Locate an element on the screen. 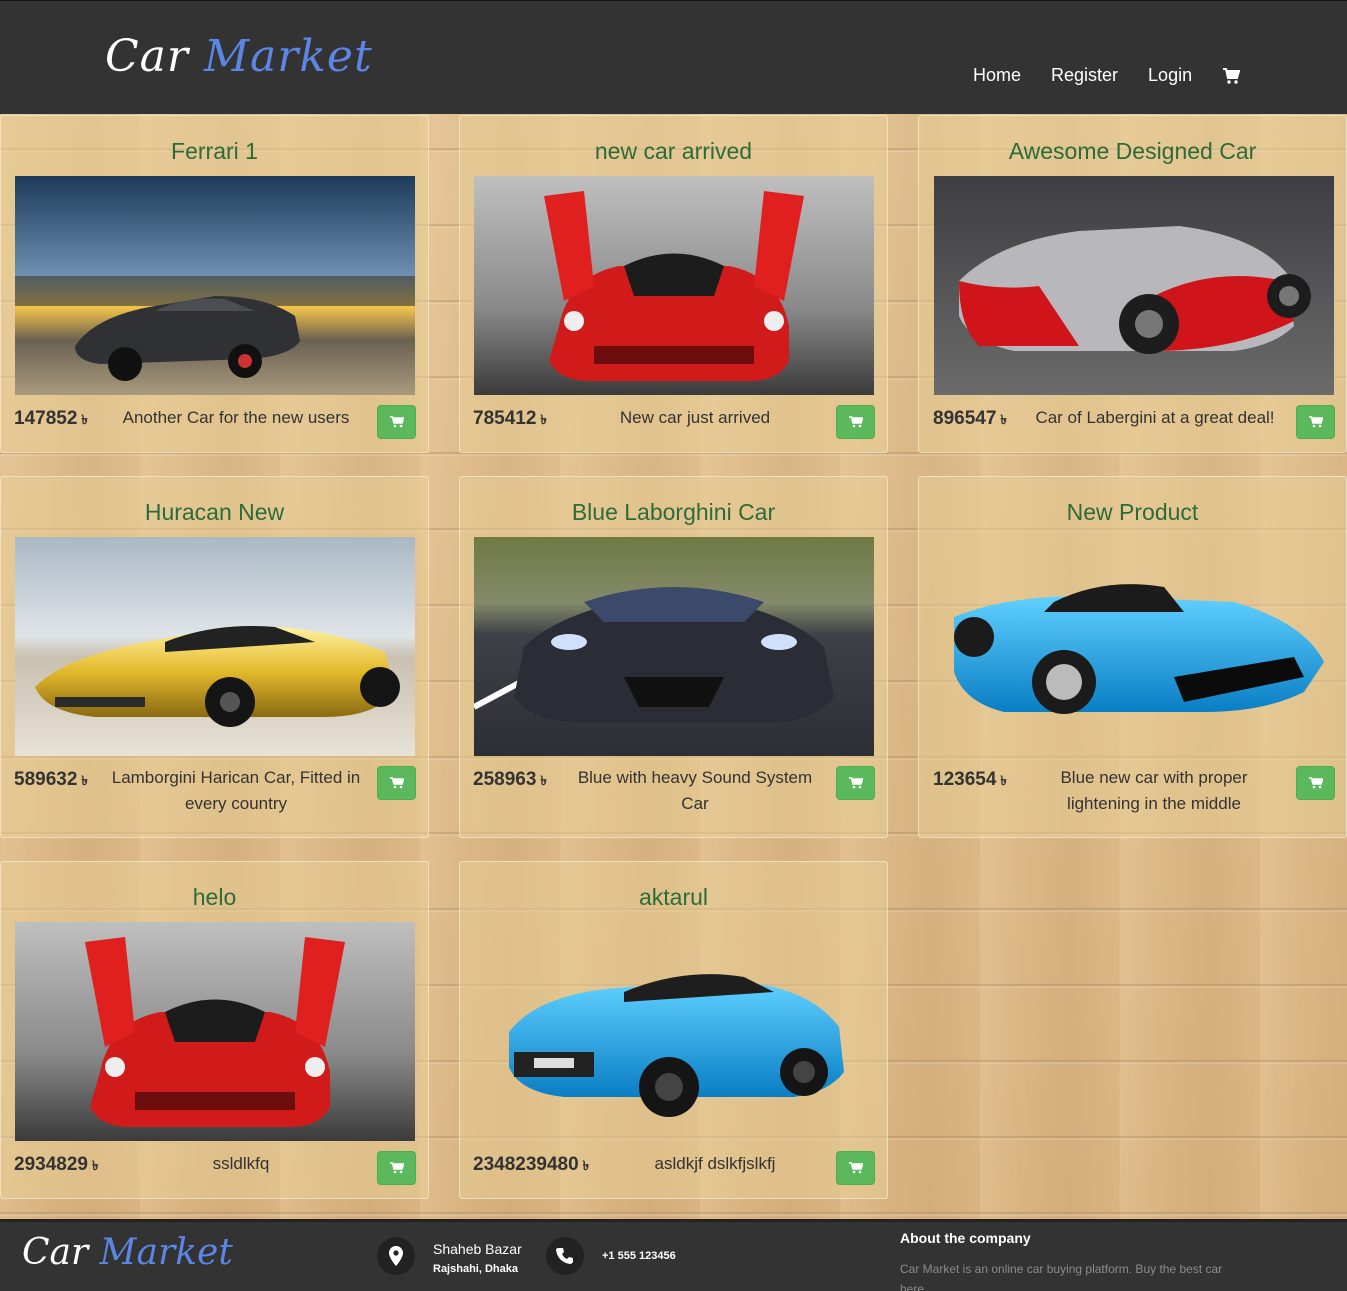  product-description: ssldlkfq is located at coordinates (241, 1163).